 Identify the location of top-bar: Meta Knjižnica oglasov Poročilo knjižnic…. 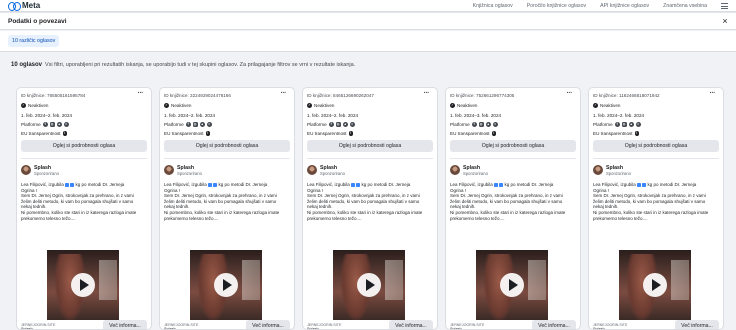
(368, 6).